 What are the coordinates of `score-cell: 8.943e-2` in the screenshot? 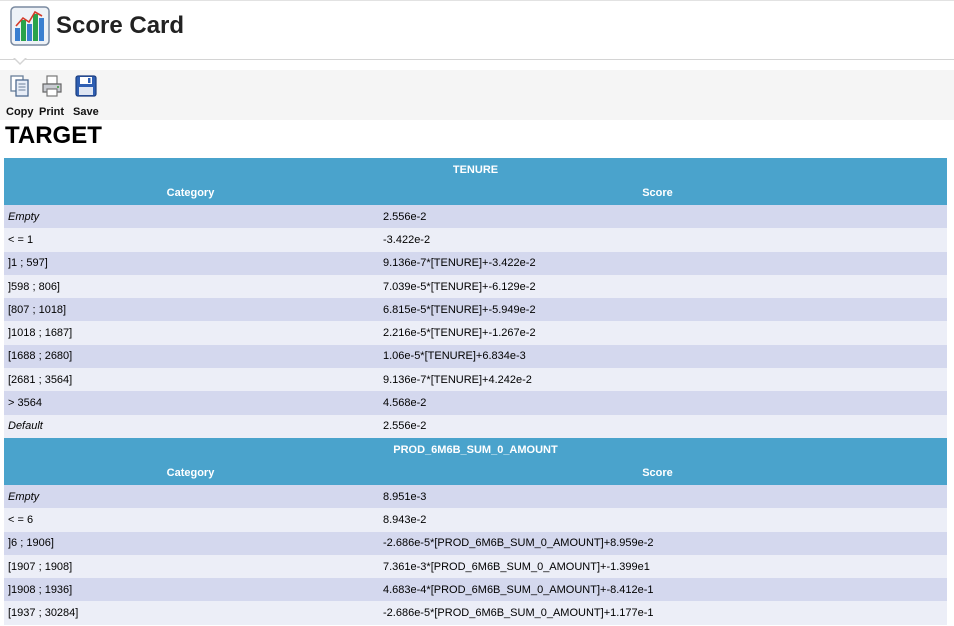 It's located at (405, 519).